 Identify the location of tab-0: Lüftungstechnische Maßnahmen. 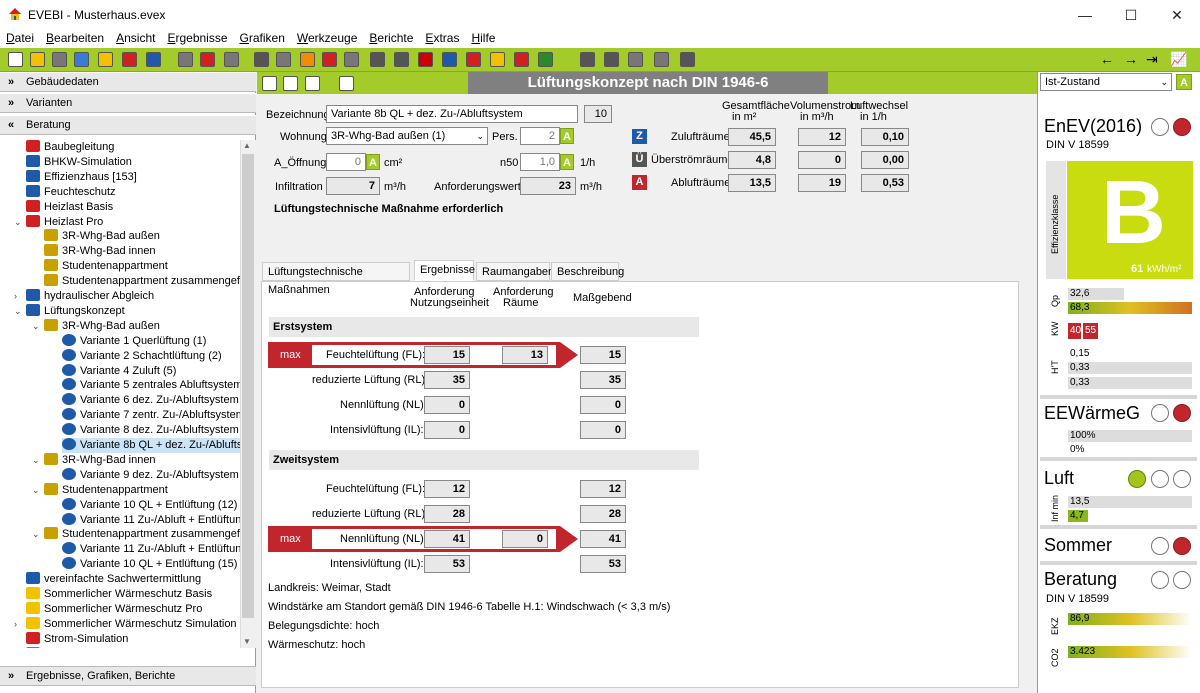
(336, 279).